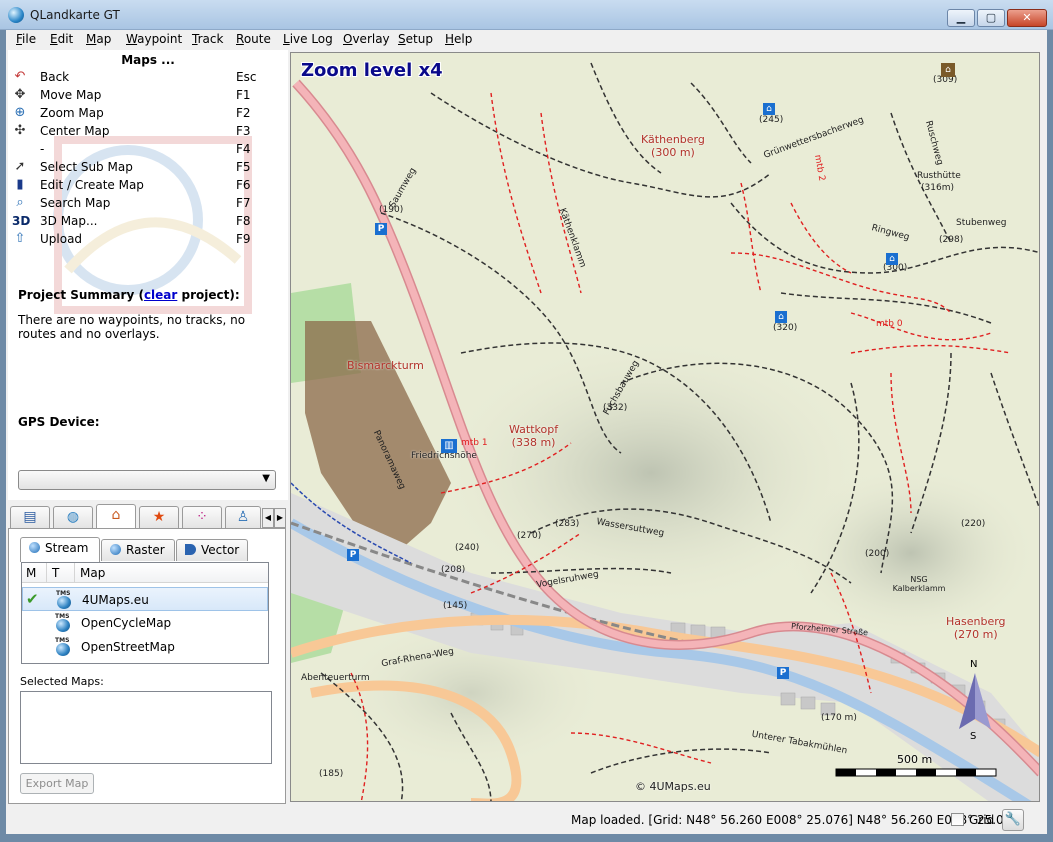  I want to click on menu-live-log: Live Log, so click(308, 39).